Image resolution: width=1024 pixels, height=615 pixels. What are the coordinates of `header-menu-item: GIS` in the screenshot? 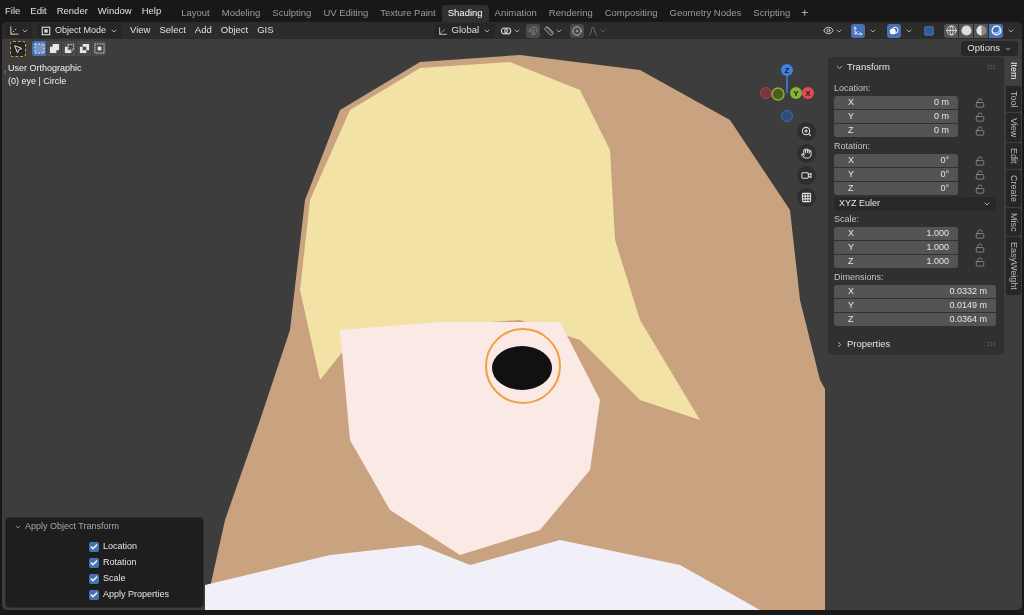 It's located at (265, 30).